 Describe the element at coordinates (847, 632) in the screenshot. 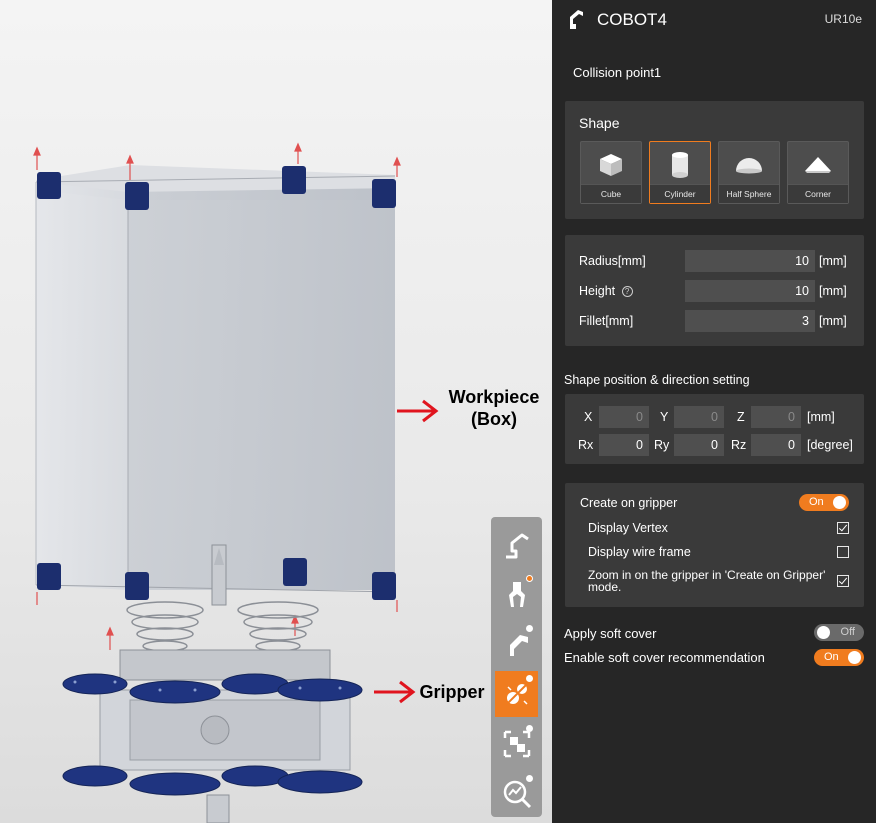

I see `apply-soft-cover-state: Off` at that location.